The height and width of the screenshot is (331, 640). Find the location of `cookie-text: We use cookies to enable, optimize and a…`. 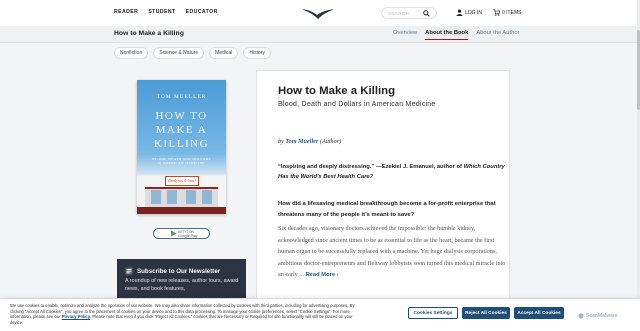

cookie-text: We use cookies to enable, optimize and a… is located at coordinates (186, 314).